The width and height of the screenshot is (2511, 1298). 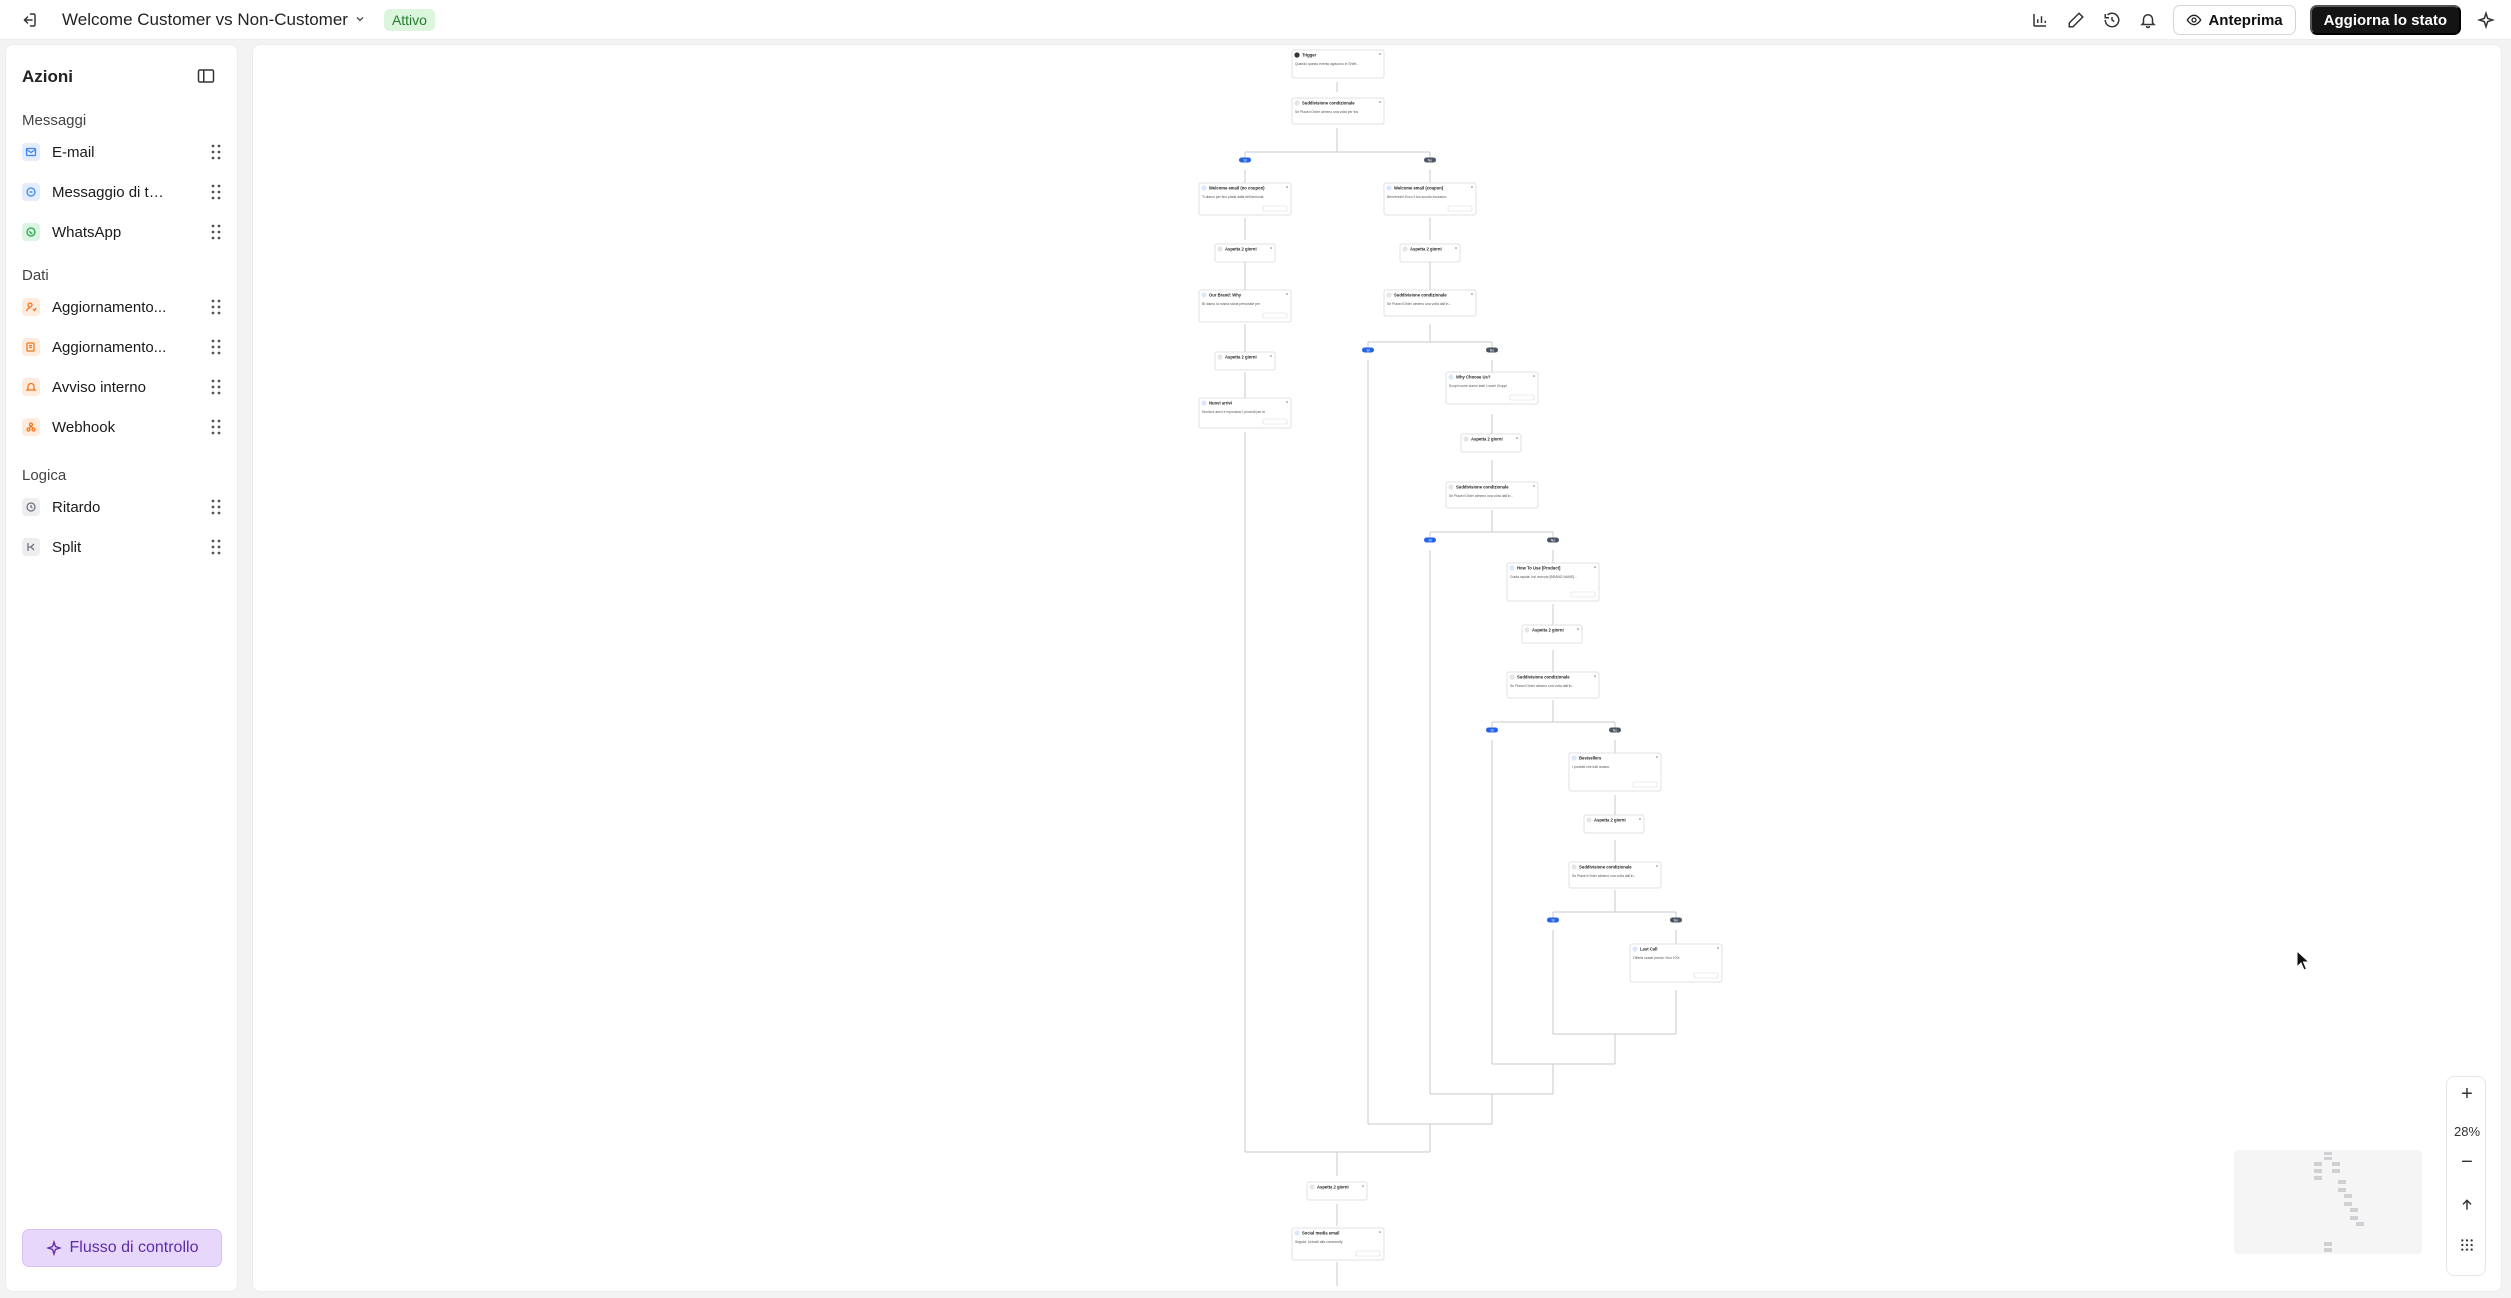 I want to click on split-icon, so click(x=31, y=547).